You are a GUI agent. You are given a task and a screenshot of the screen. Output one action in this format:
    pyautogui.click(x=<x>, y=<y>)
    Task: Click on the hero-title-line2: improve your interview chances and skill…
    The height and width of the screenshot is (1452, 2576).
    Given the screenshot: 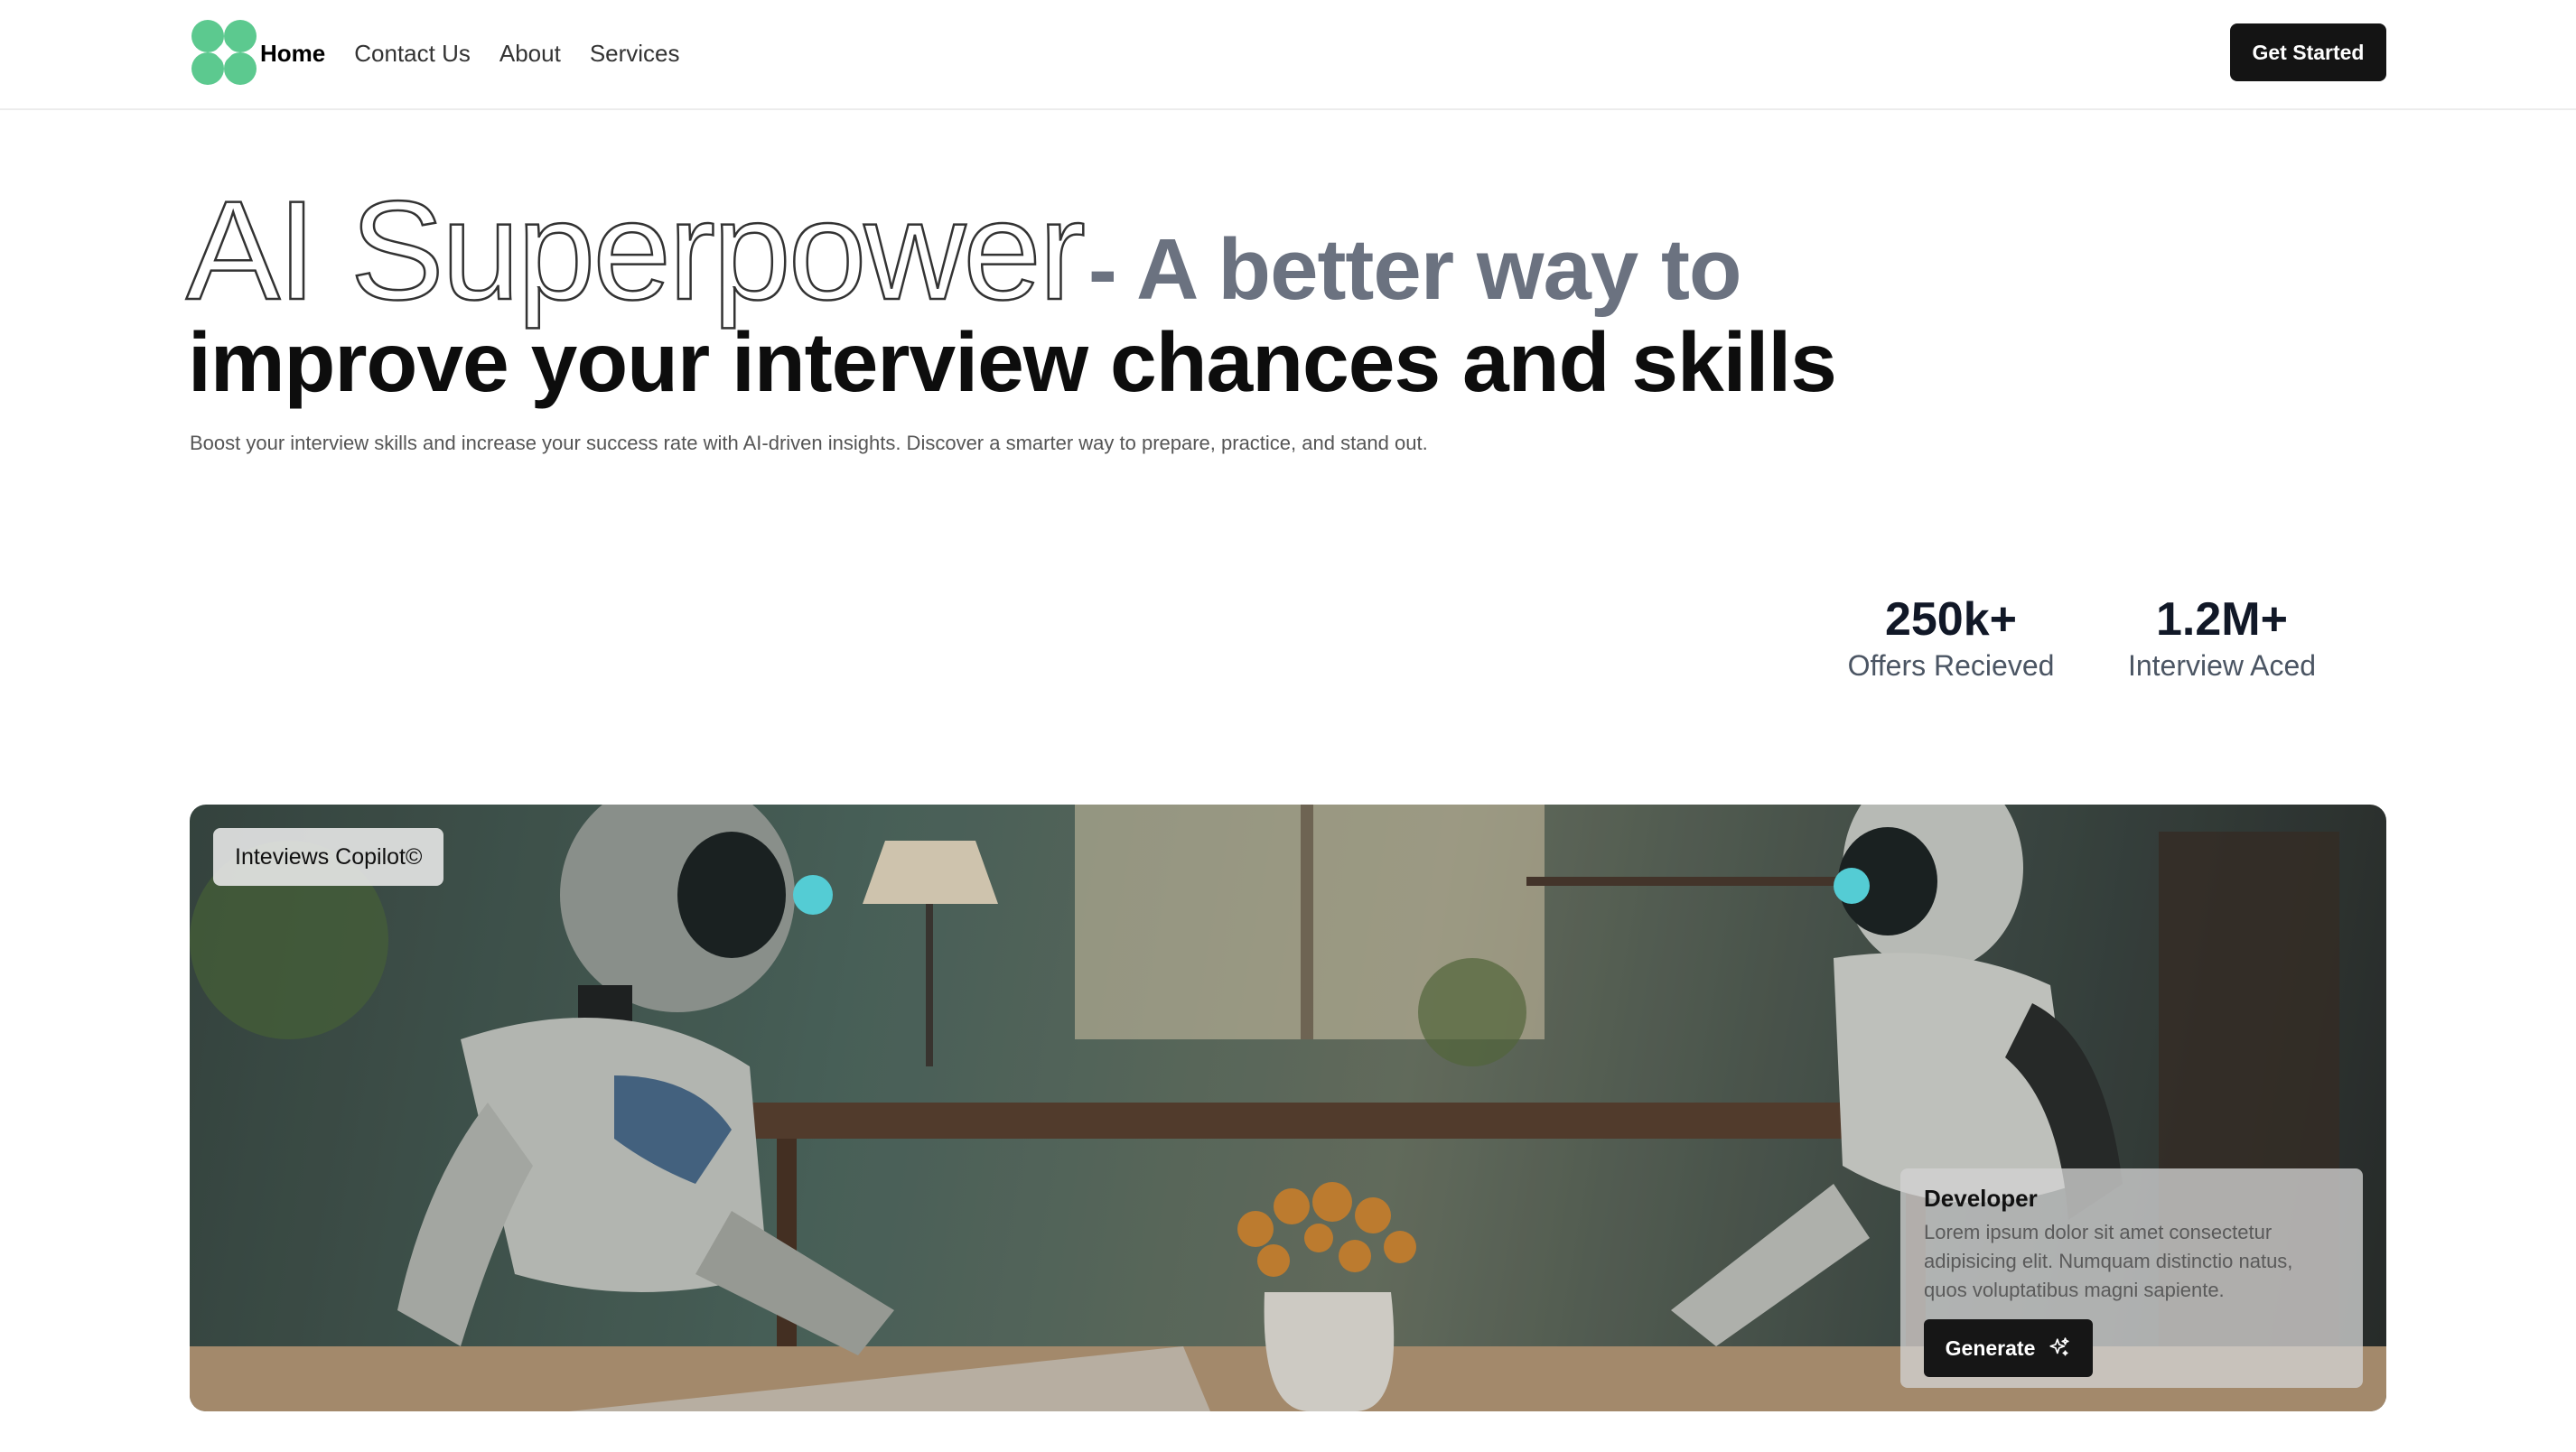 What is the action you would take?
    pyautogui.click(x=1012, y=362)
    